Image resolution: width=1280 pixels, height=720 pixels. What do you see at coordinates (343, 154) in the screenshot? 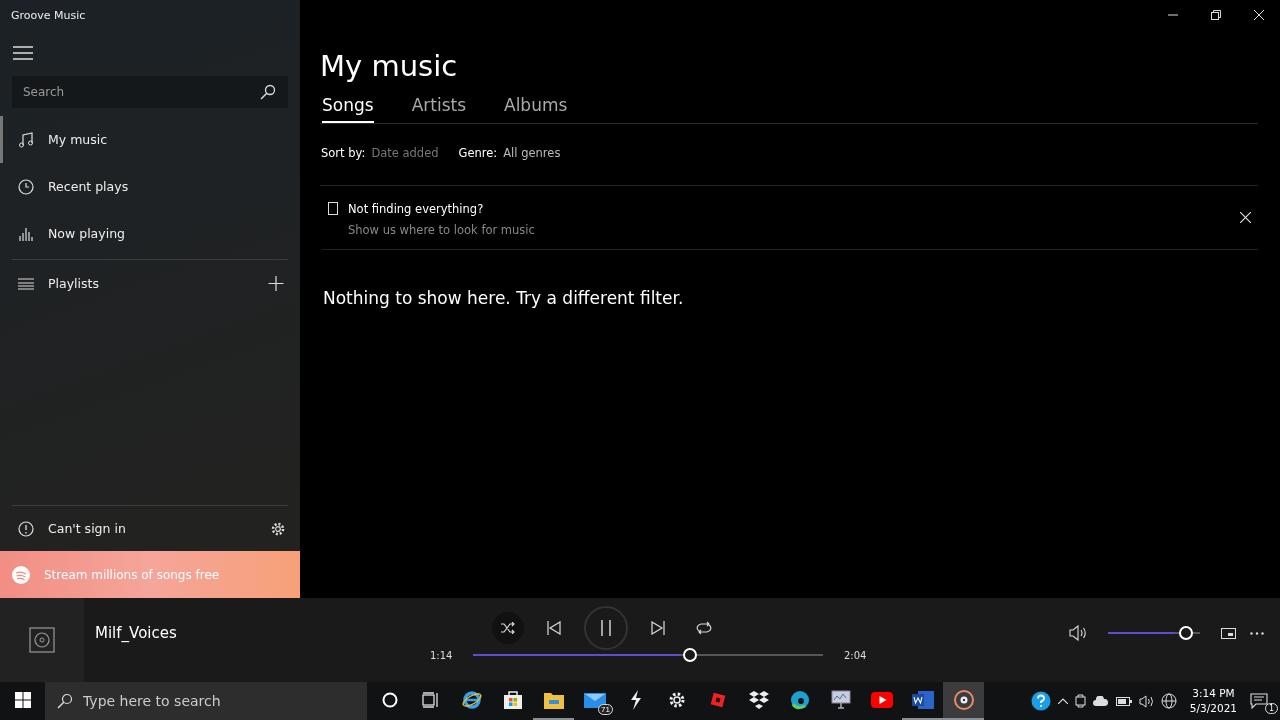
I see `filter-label: Sort by:` at bounding box center [343, 154].